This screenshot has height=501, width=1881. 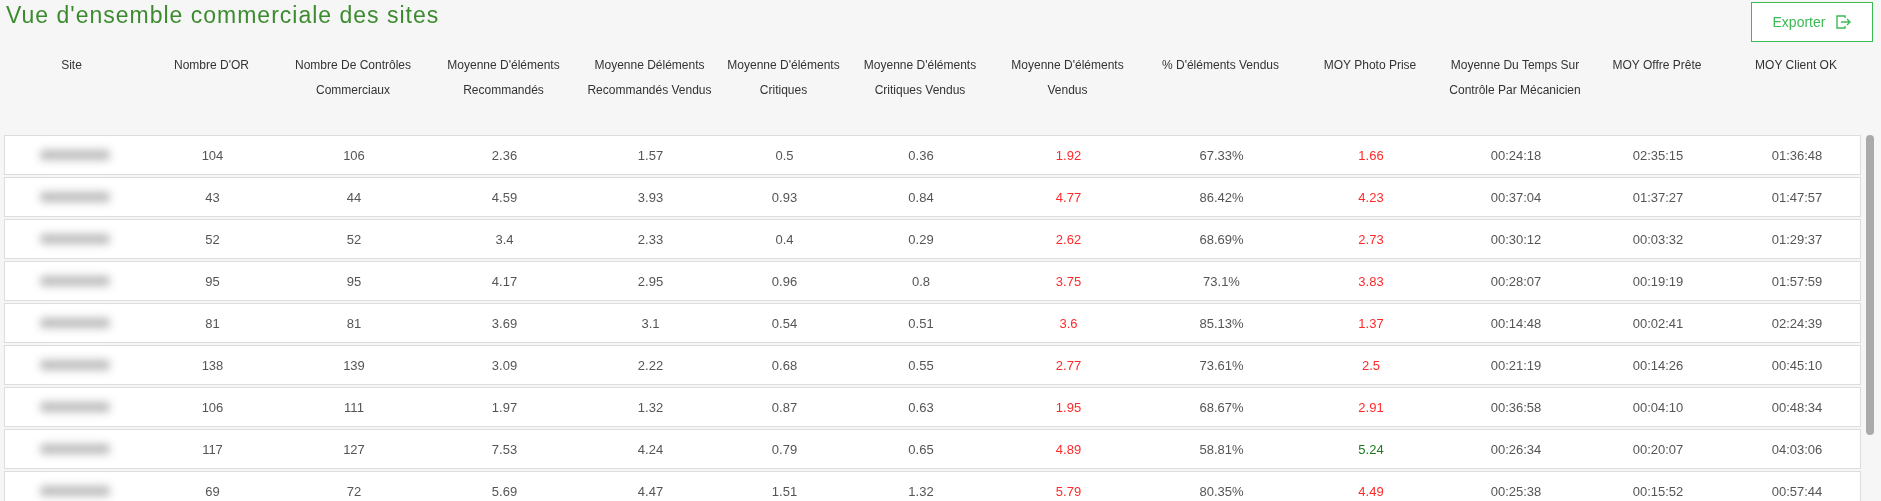 What do you see at coordinates (1658, 239) in the screenshot?
I see `table-cell-text: 00:03:32` at bounding box center [1658, 239].